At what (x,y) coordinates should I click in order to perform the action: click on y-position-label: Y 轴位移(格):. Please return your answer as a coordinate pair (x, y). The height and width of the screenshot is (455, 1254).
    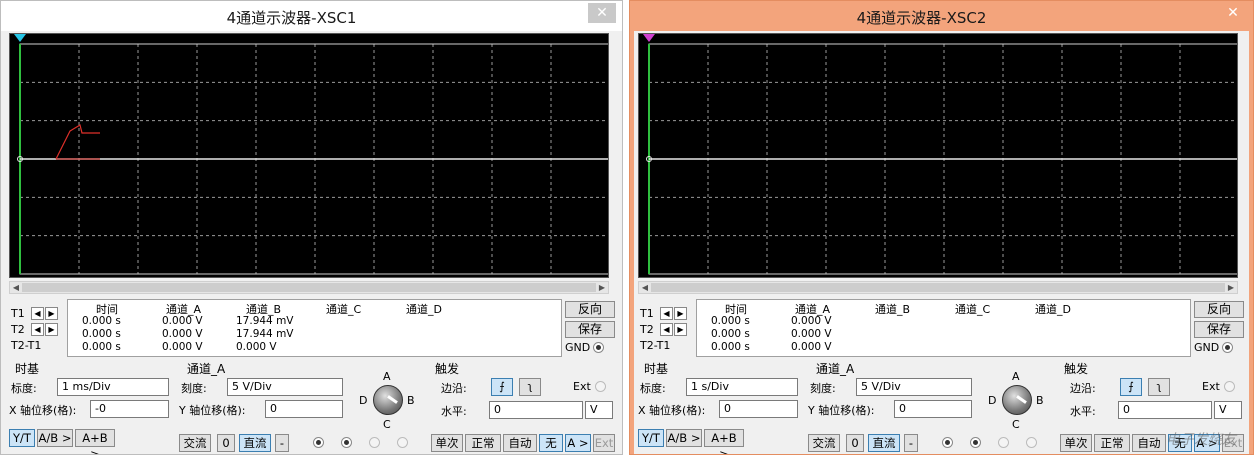
    Looking at the image, I should click on (212, 410).